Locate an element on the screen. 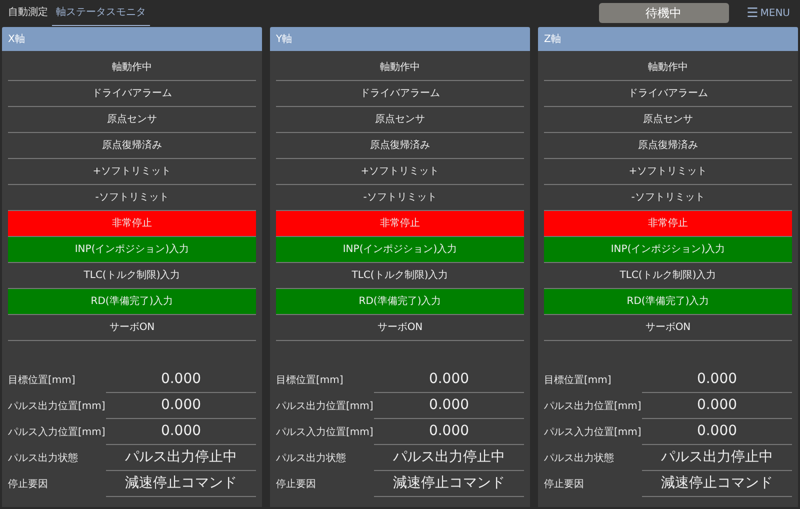 The height and width of the screenshot is (509, 800). panel-header: X軸 is located at coordinates (132, 39).